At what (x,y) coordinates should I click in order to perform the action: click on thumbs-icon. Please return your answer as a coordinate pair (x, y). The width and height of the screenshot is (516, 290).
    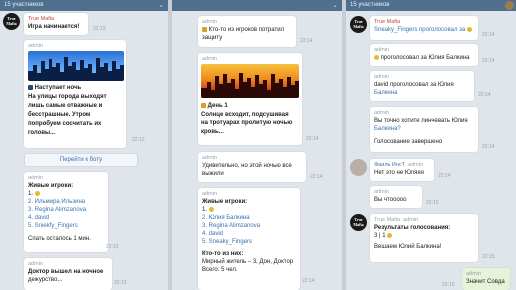
    Looking at the image, I should click on (390, 235).